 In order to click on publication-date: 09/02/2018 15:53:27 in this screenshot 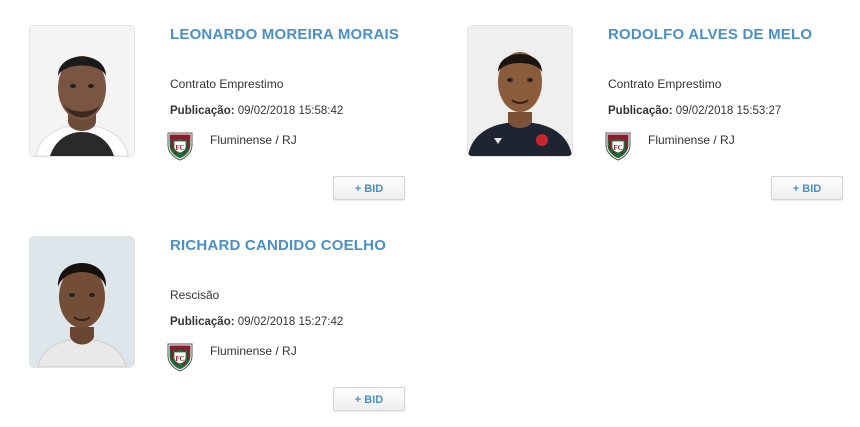, I will do `click(728, 111)`.